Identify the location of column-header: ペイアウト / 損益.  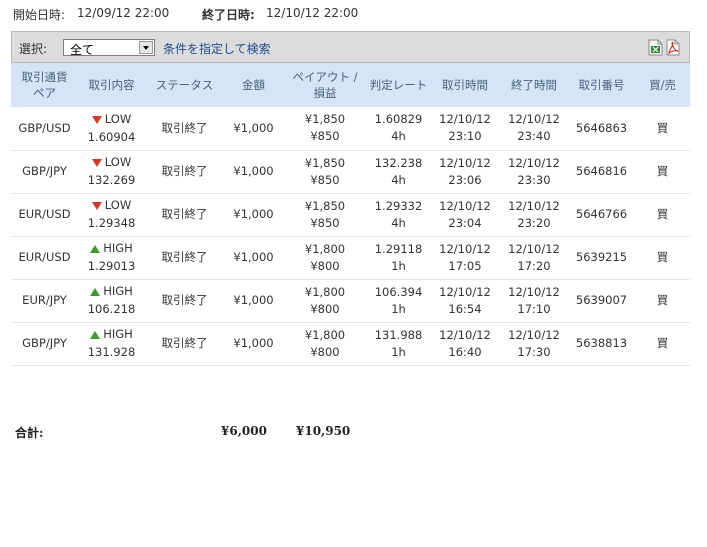
(325, 85).